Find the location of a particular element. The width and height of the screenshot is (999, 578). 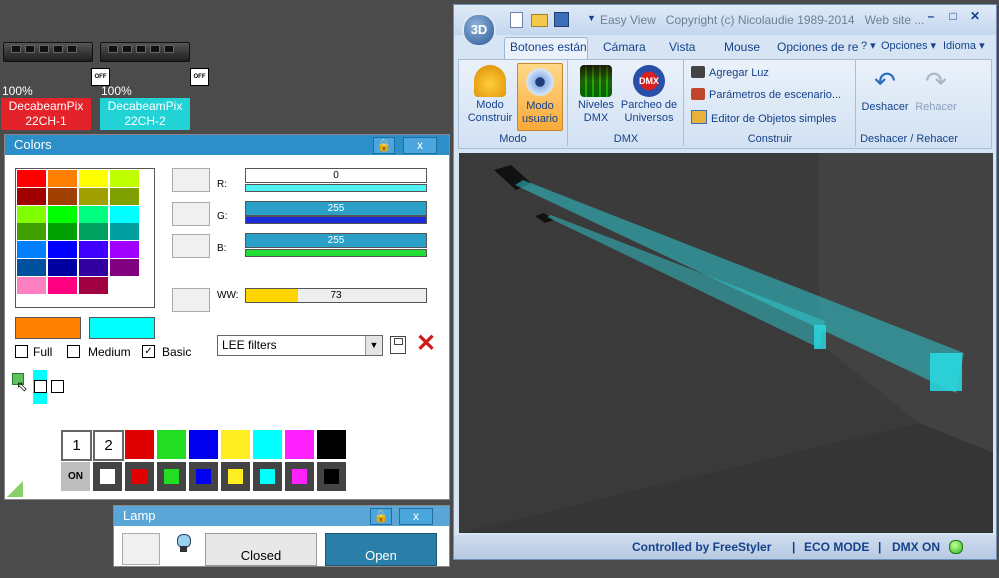

bottom-color-red is located at coordinates (139, 476).